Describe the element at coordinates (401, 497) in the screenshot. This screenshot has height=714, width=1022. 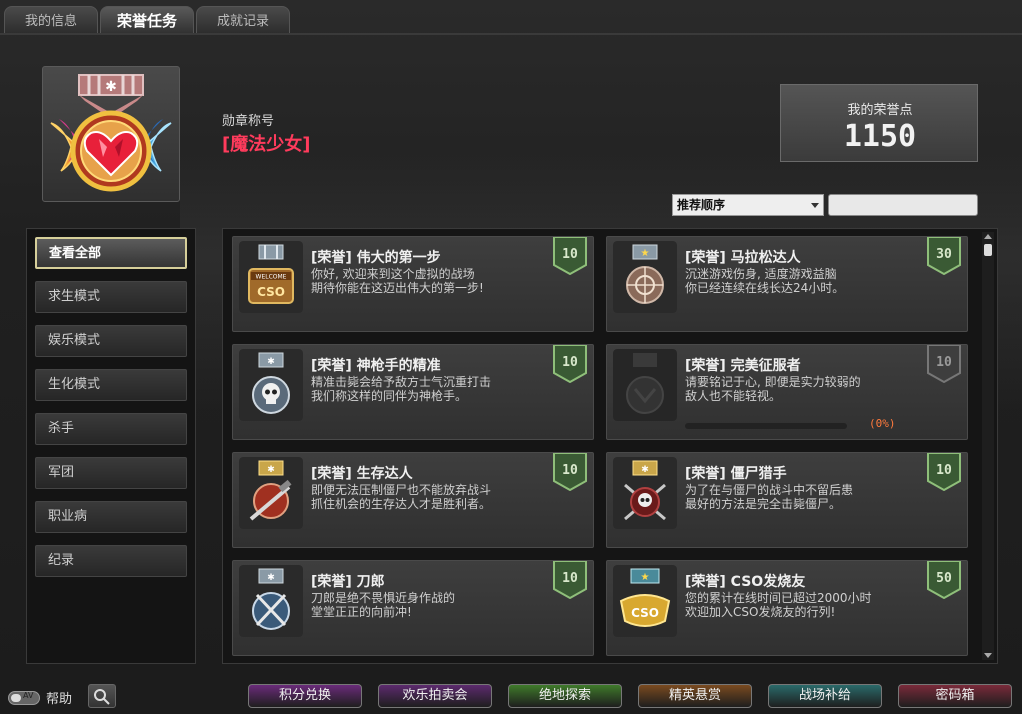
I see `mission-description: 即便无法压制僵尸也不能放弃战斗 抓住机会的生存达人才是胜利者。` at that location.